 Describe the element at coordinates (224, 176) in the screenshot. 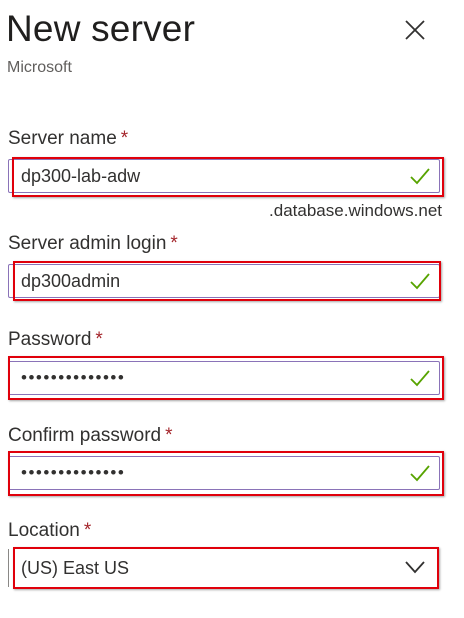

I see `server-name-input: dp300-lab-adw` at that location.